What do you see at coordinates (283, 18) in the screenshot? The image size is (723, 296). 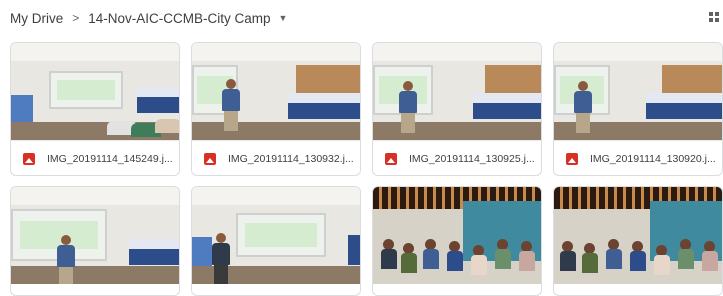 I see `folder-dropdown-icon: ▼` at bounding box center [283, 18].